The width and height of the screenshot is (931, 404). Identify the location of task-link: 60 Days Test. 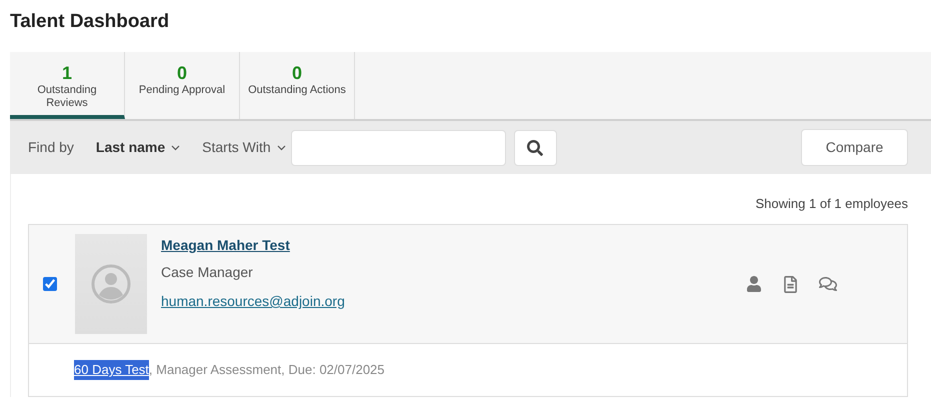
(111, 370).